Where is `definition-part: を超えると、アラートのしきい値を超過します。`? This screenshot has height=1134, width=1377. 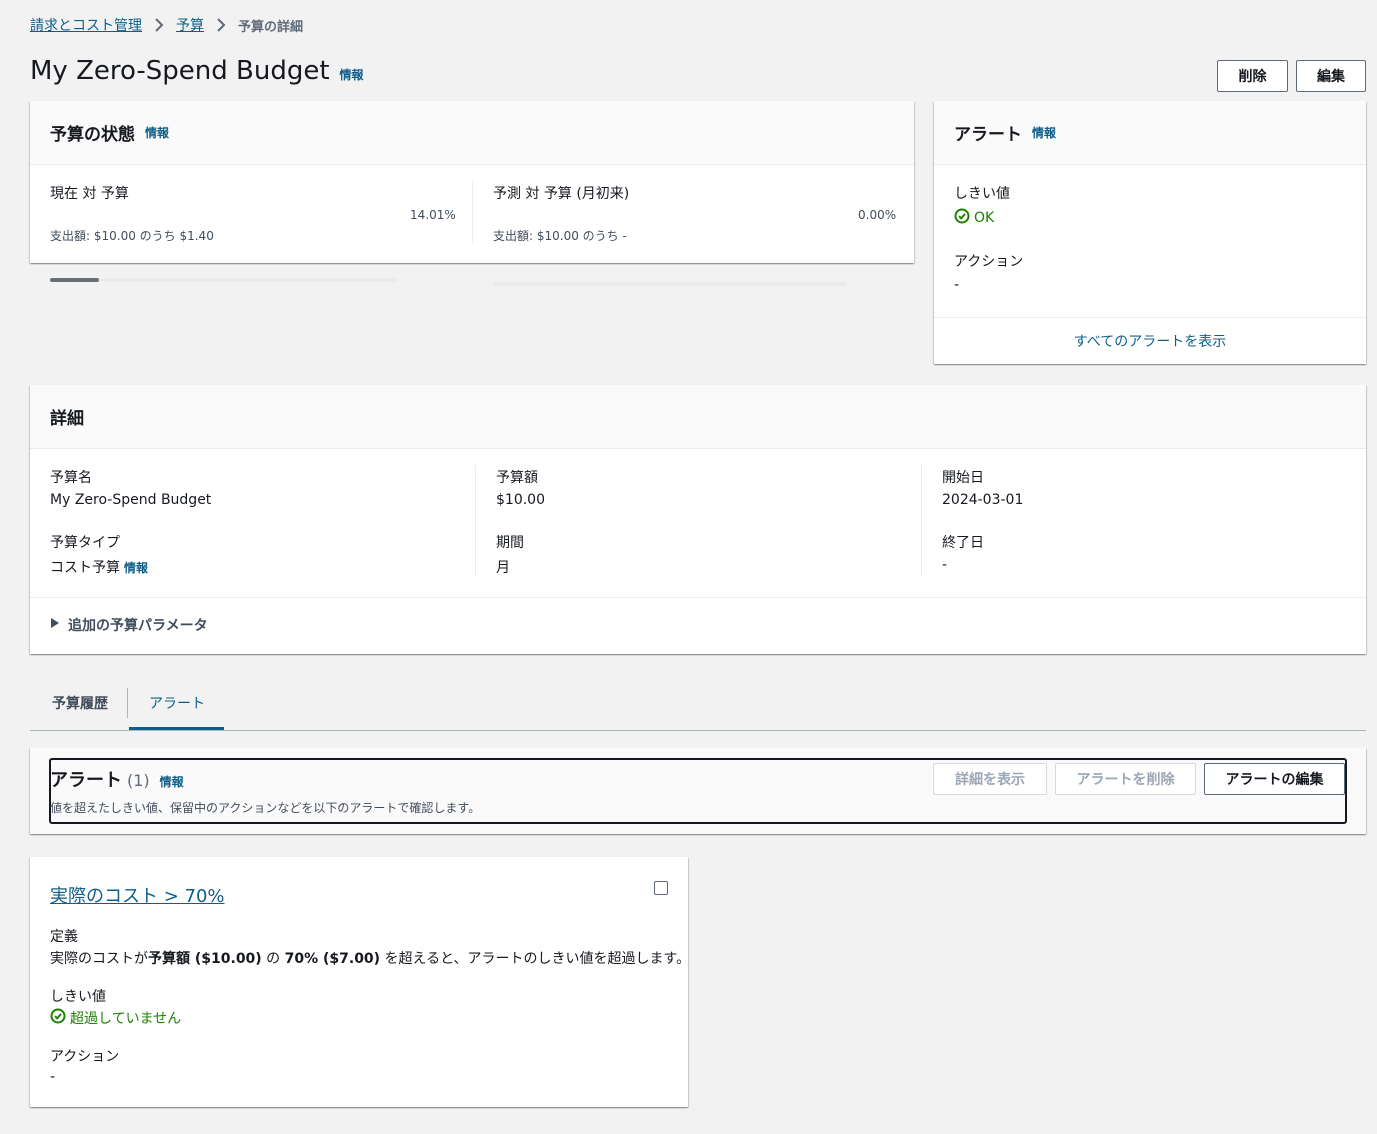 definition-part: を超えると、アラートのしきい値を超過します。 is located at coordinates (535, 959).